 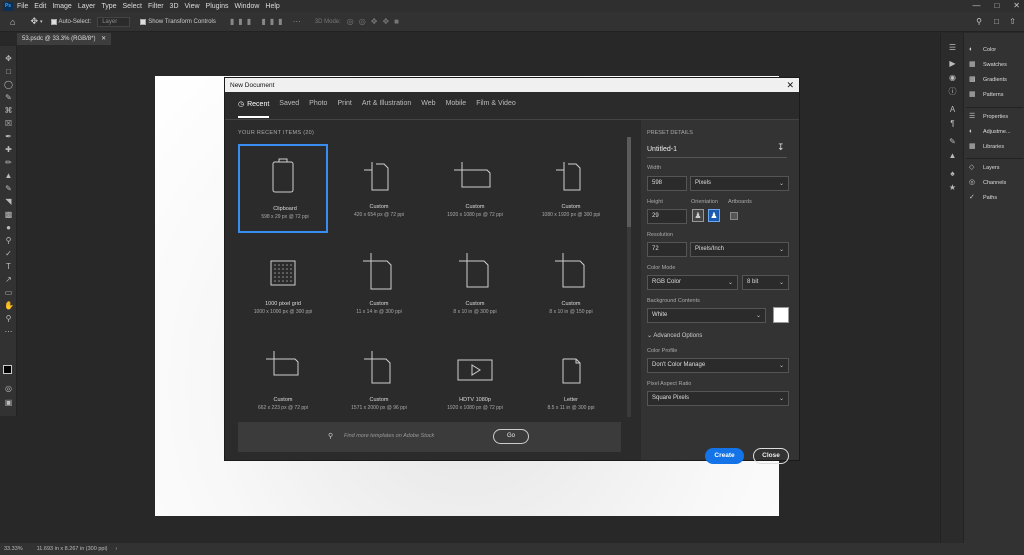 What do you see at coordinates (87, 6) in the screenshot?
I see `menu-layer: Layer` at bounding box center [87, 6].